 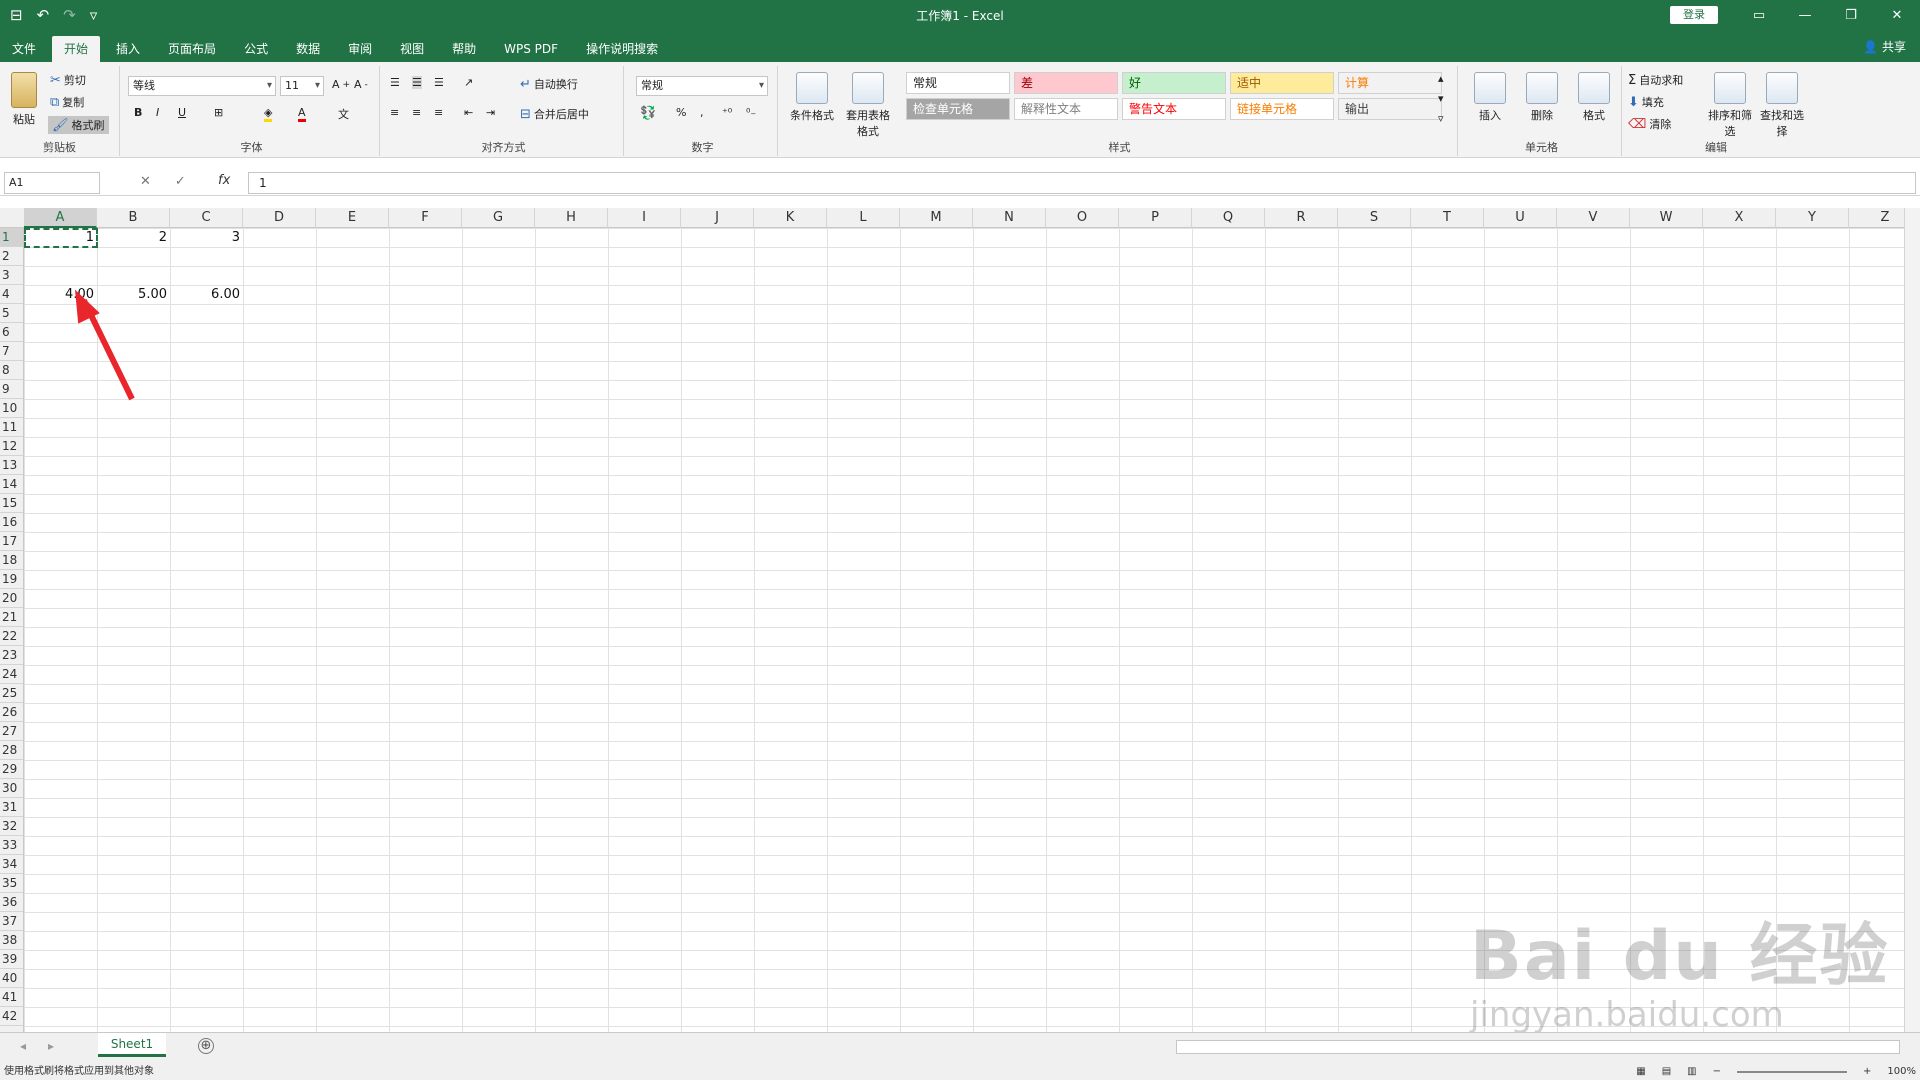 What do you see at coordinates (11, 769) in the screenshot?
I see `row-header-29: 29` at bounding box center [11, 769].